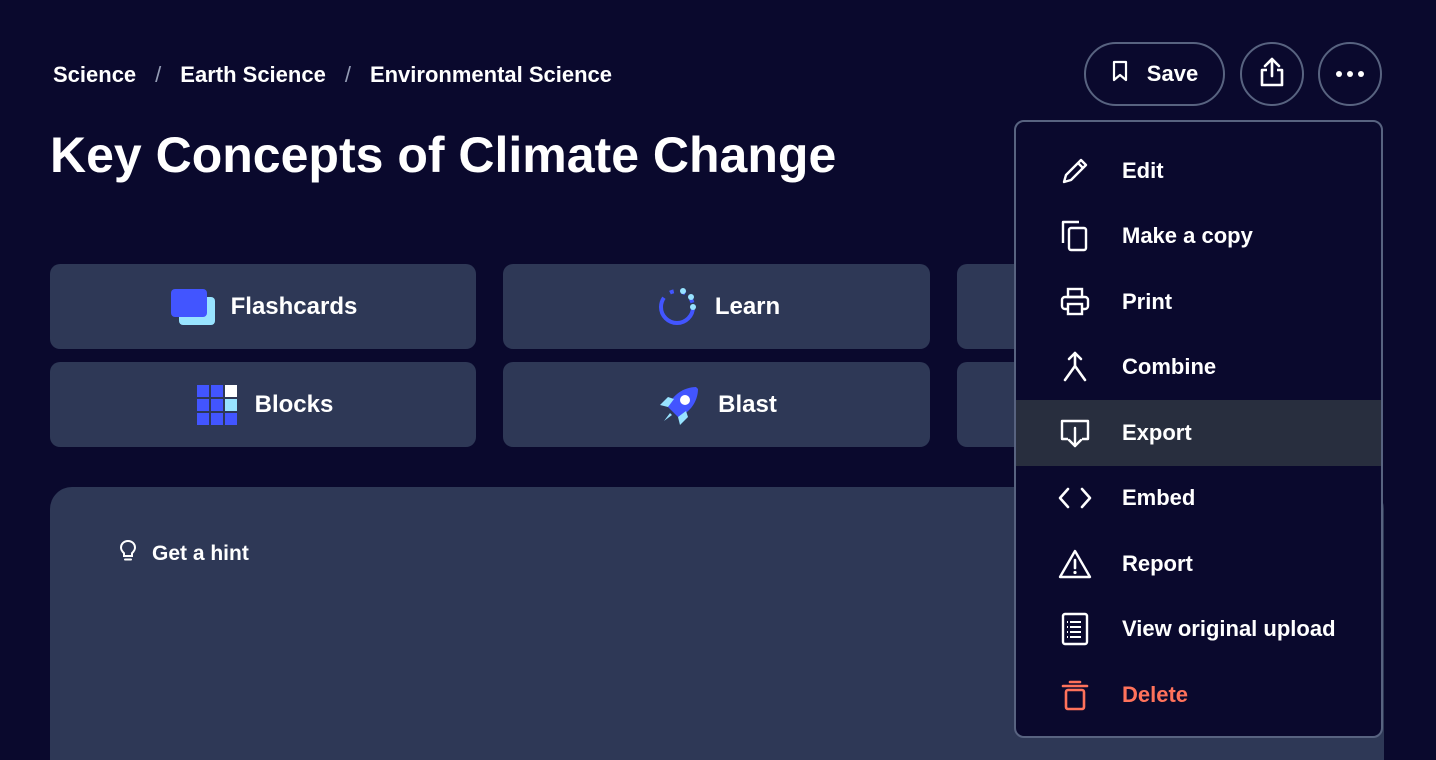 The image size is (1436, 760). I want to click on save-button: Save, so click(1154, 74).